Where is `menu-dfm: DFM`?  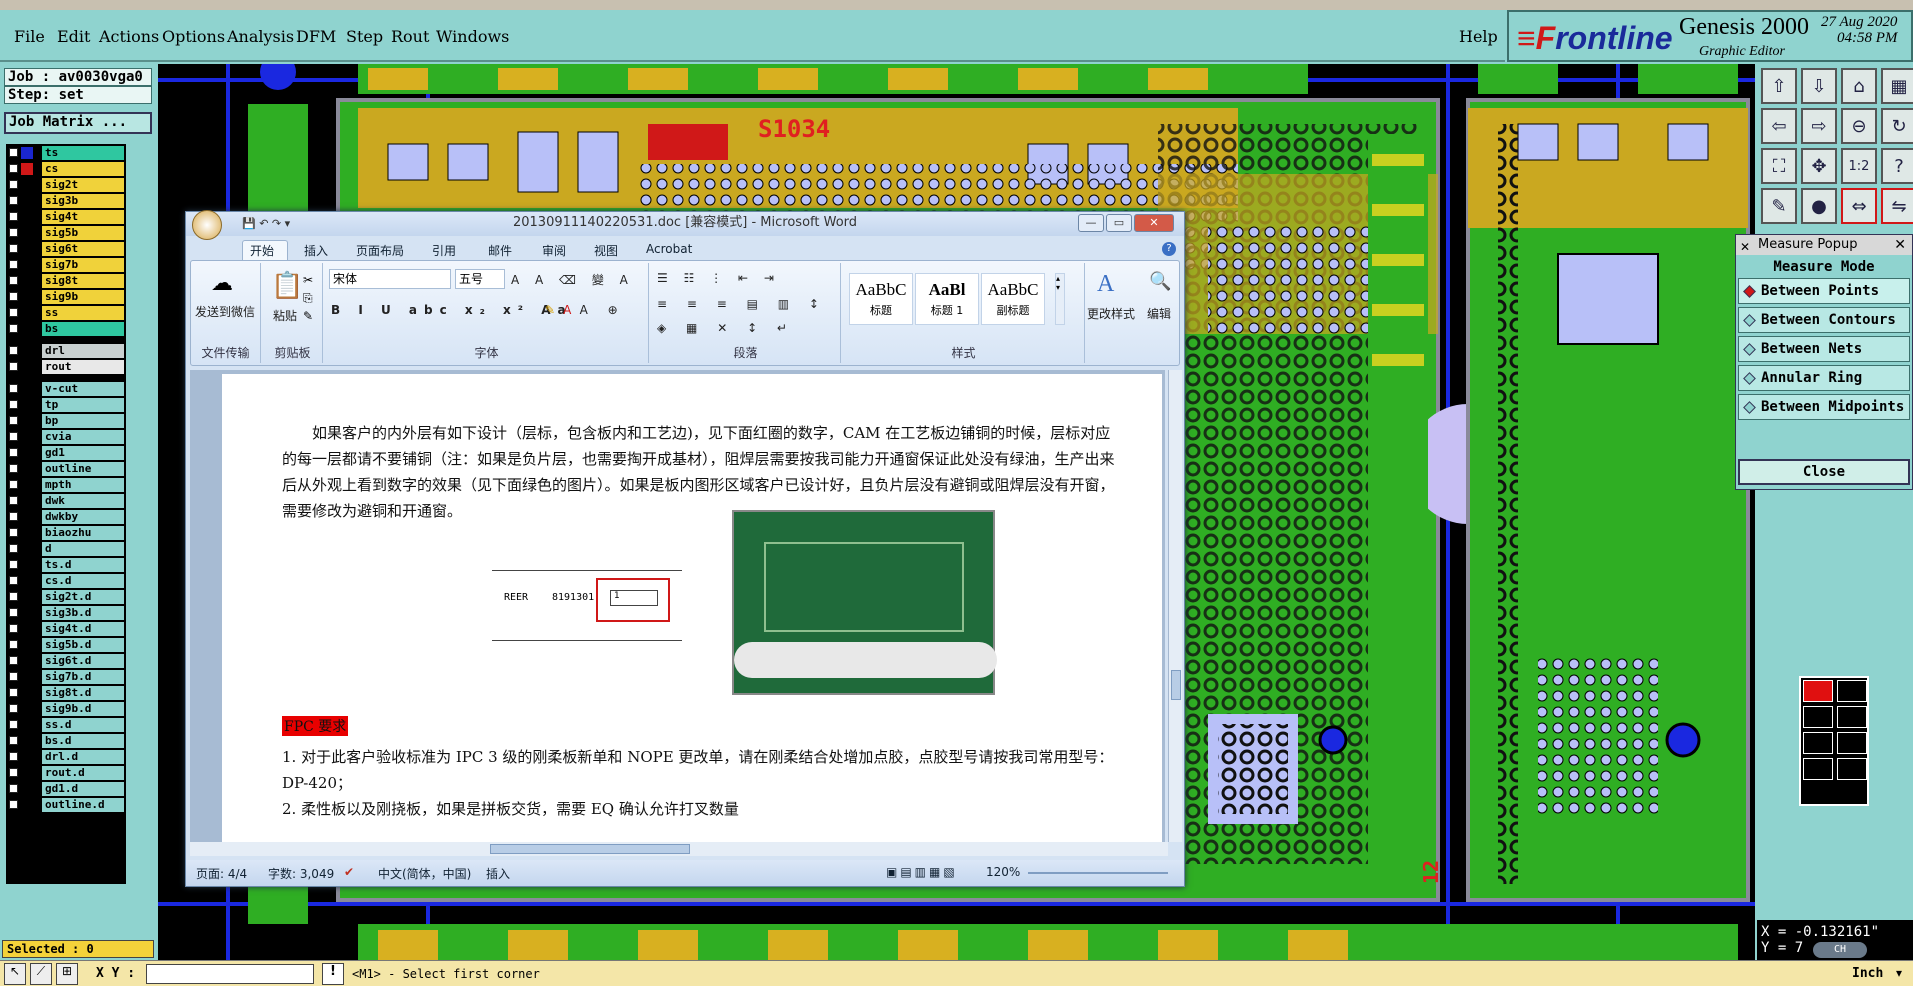
menu-dfm: DFM is located at coordinates (316, 36).